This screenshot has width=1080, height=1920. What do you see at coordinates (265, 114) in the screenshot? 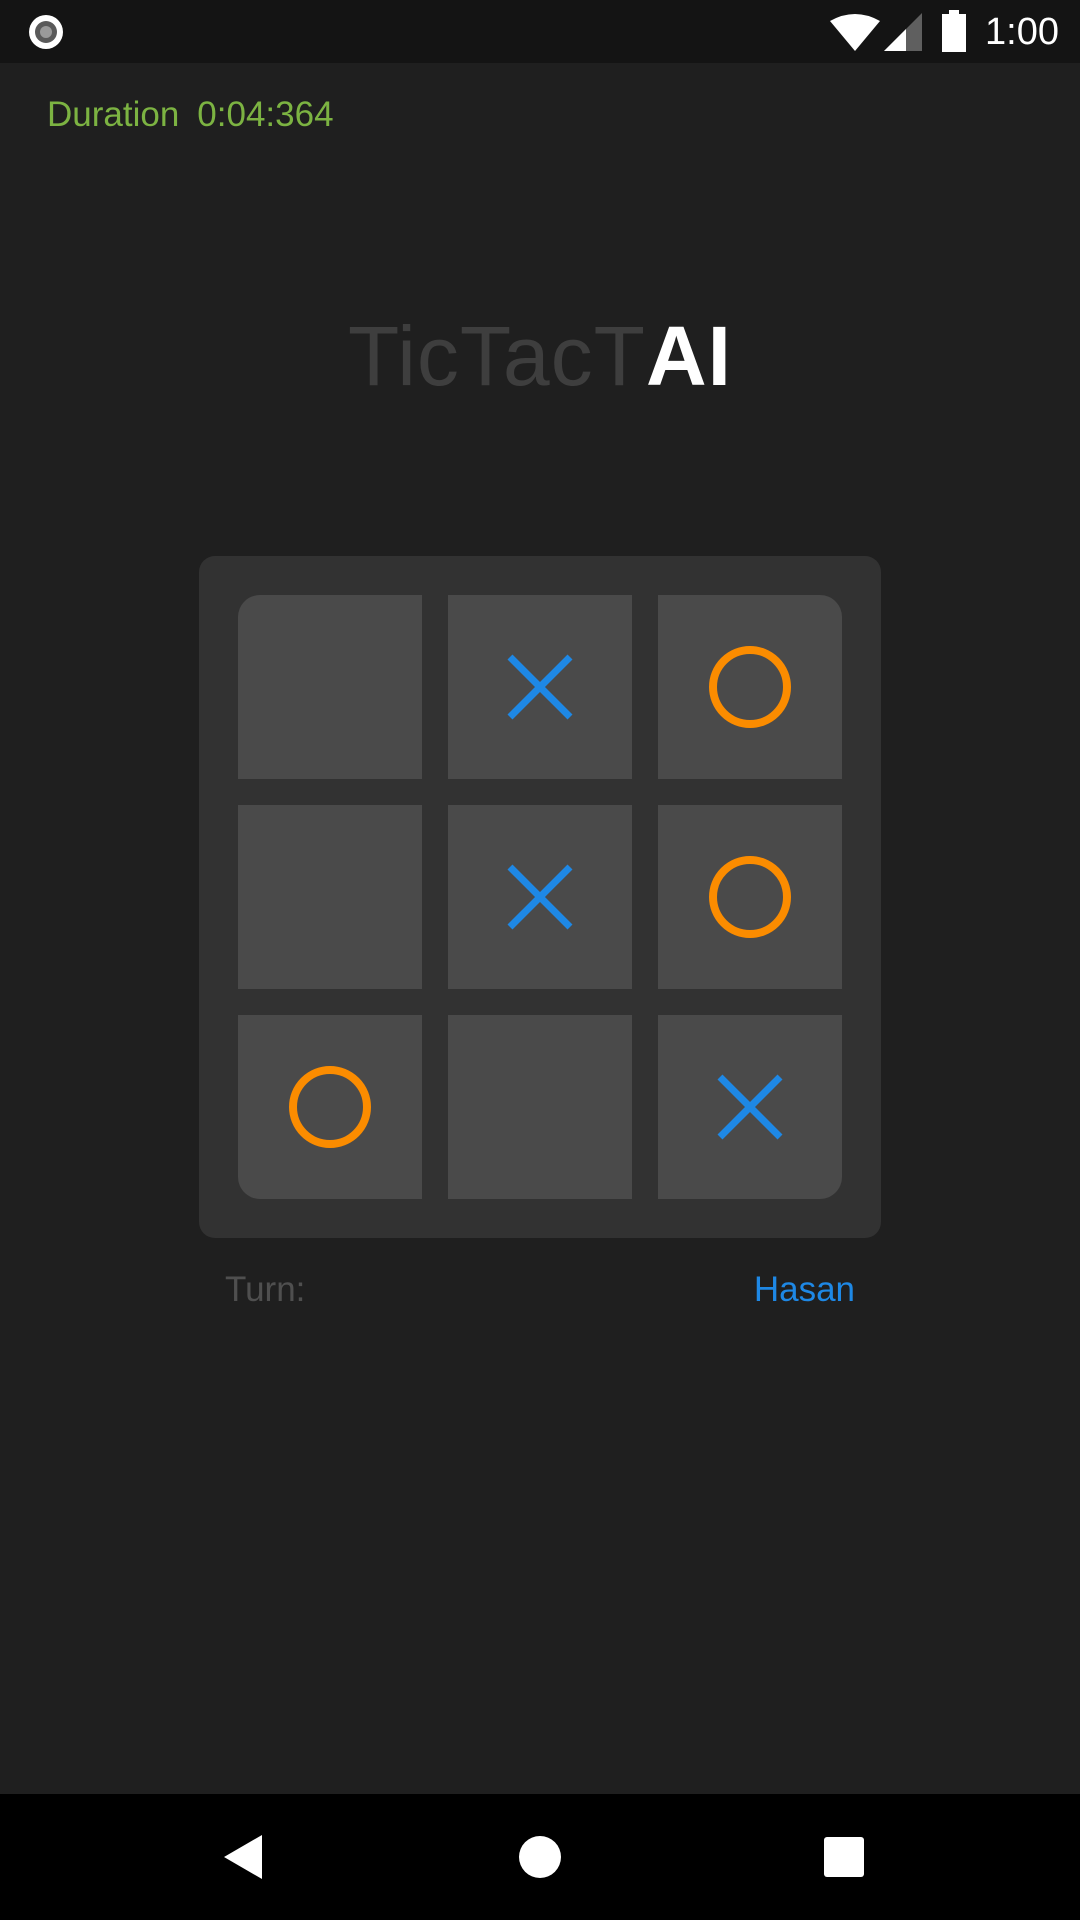
I see `duration-value: 0:04:364` at bounding box center [265, 114].